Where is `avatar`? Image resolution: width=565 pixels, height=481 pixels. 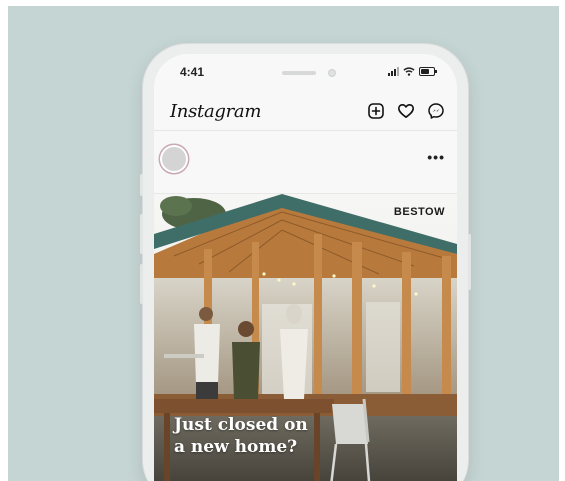 avatar is located at coordinates (174, 159).